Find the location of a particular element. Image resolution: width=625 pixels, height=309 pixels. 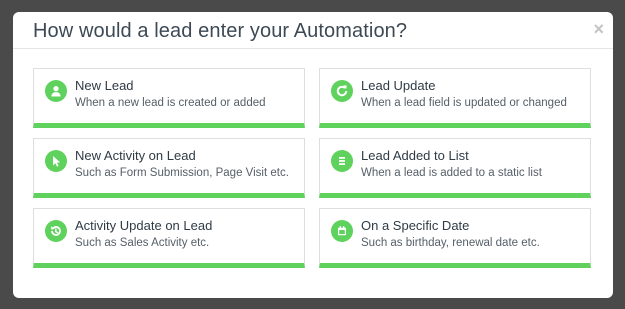

option-description: When a lead field is updated or changed is located at coordinates (464, 103).